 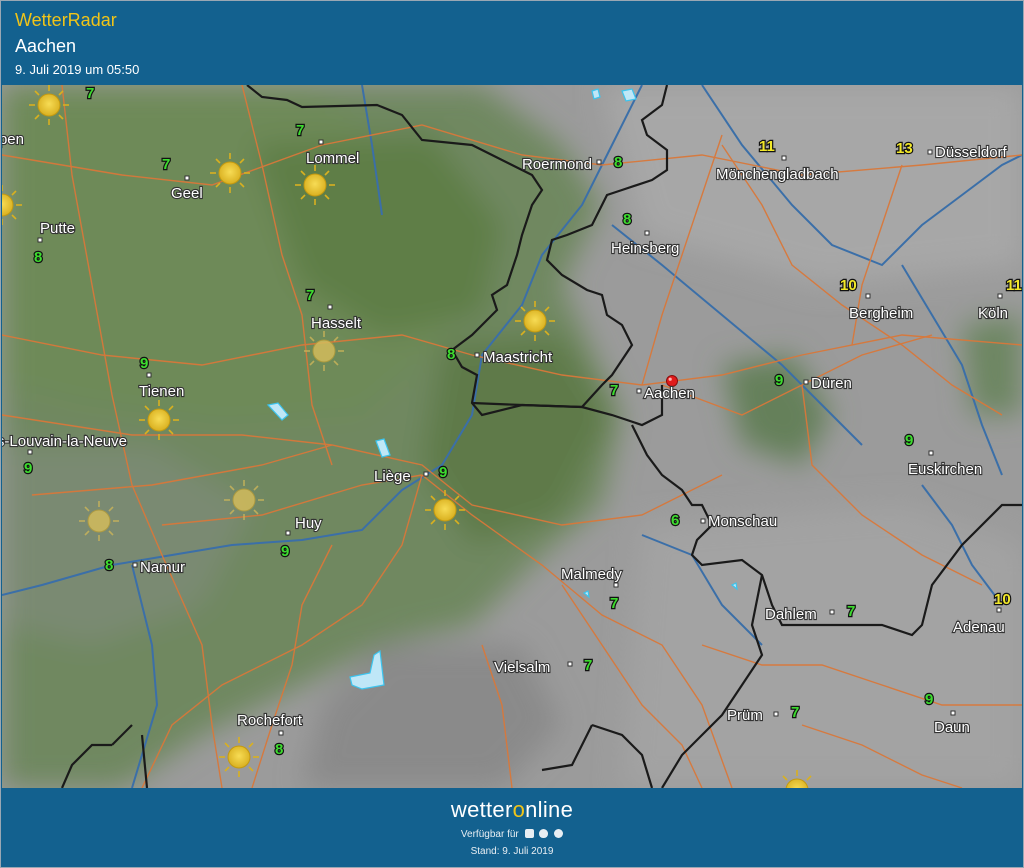 What do you see at coordinates (795, 712) in the screenshot?
I see `temp-pruem: 7` at bounding box center [795, 712].